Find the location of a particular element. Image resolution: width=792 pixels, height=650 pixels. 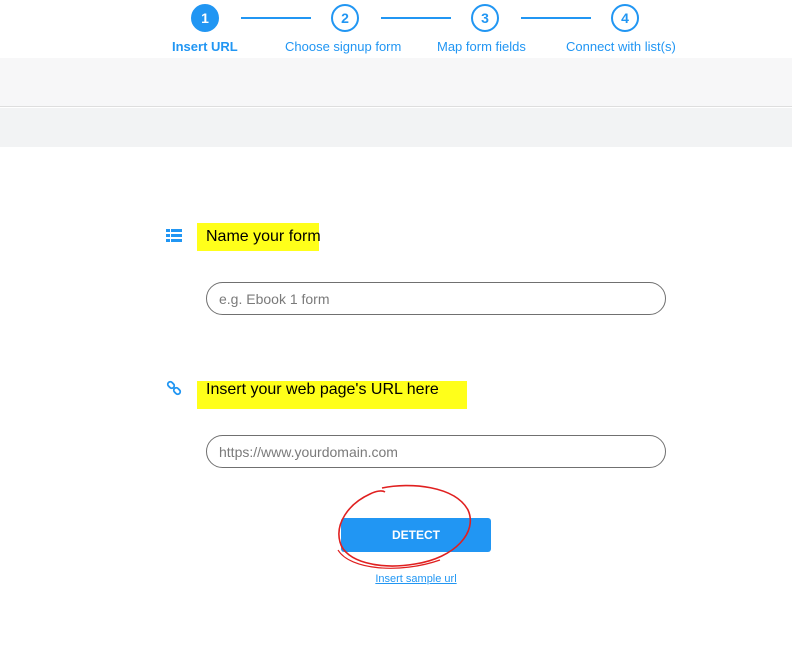

header-band is located at coordinates (396, 82).